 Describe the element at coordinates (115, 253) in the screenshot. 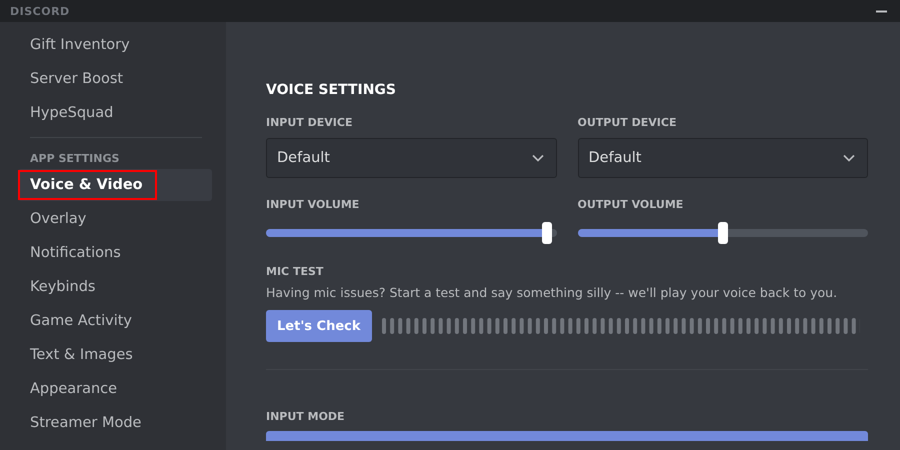

I see `sidebar-item: Notifications` at that location.